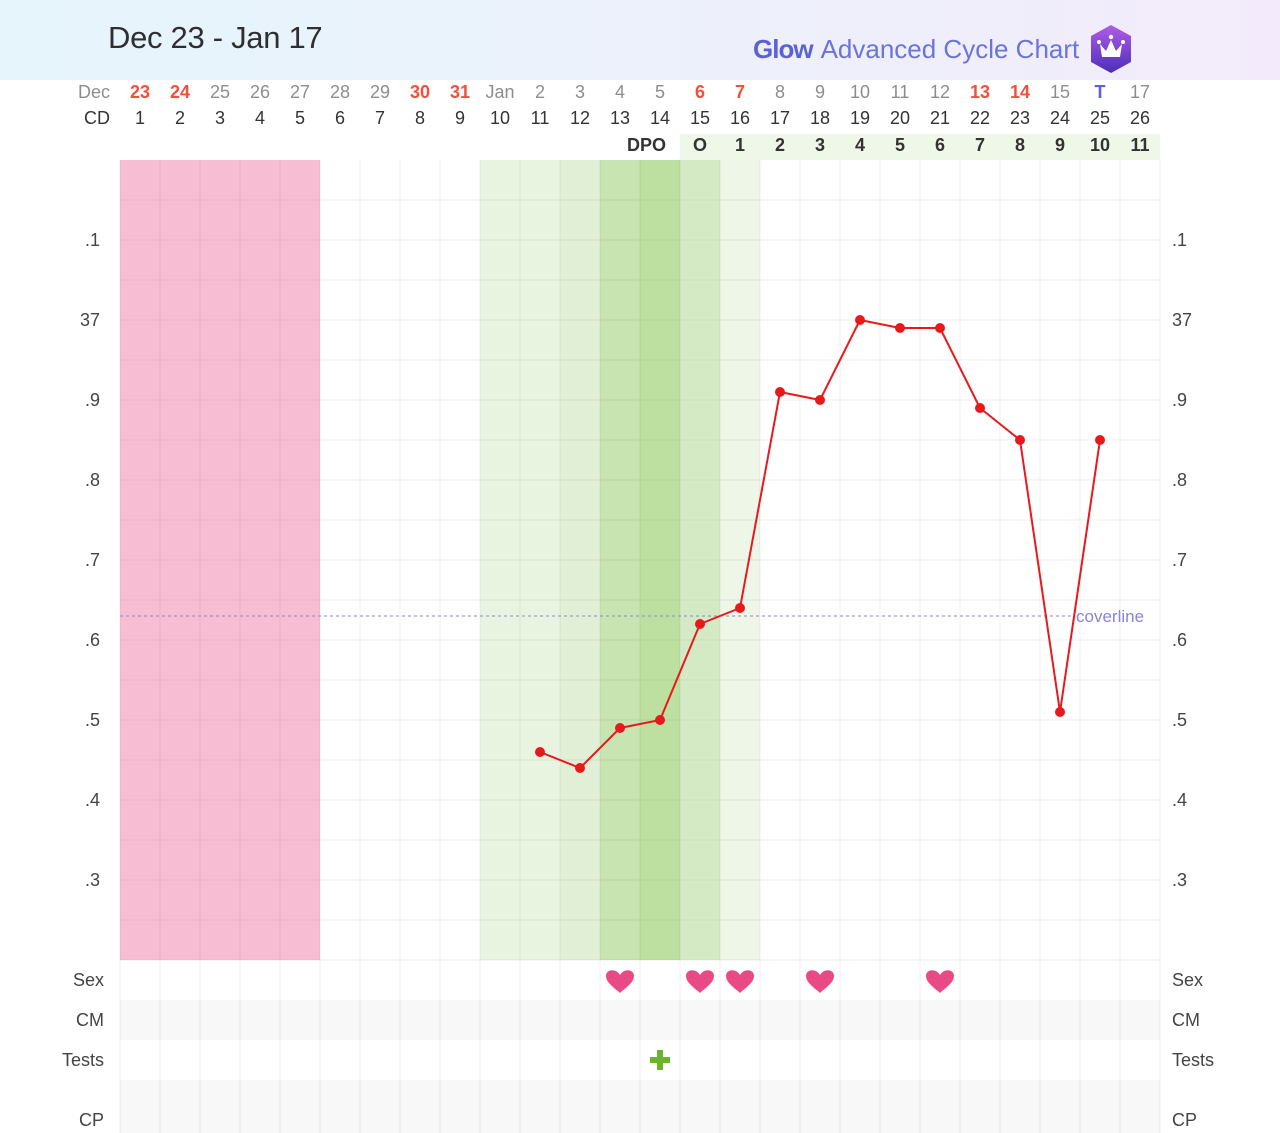 The height and width of the screenshot is (1133, 1280). Describe the element at coordinates (660, 1060) in the screenshot. I see `plus-icon` at that location.